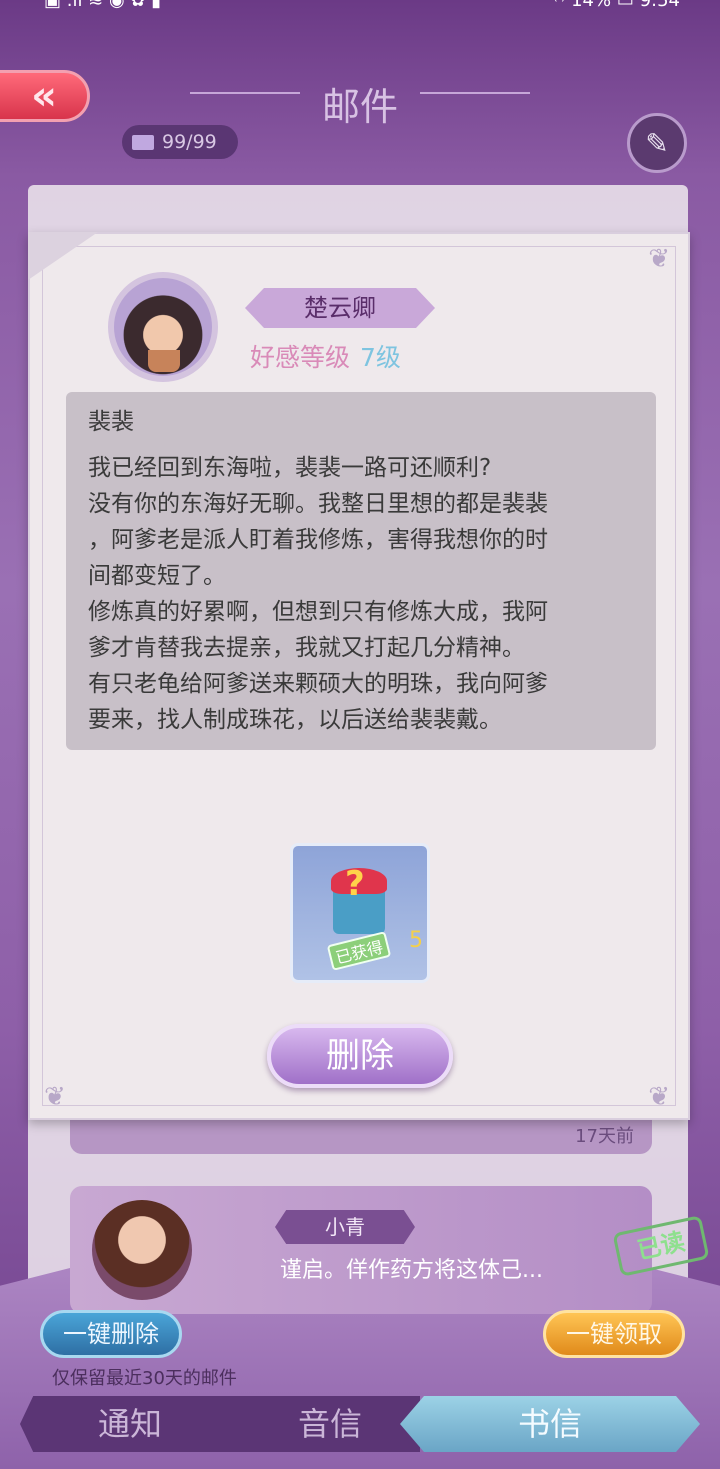  I want to click on reward-claimed-badge: 已获得, so click(359, 951).